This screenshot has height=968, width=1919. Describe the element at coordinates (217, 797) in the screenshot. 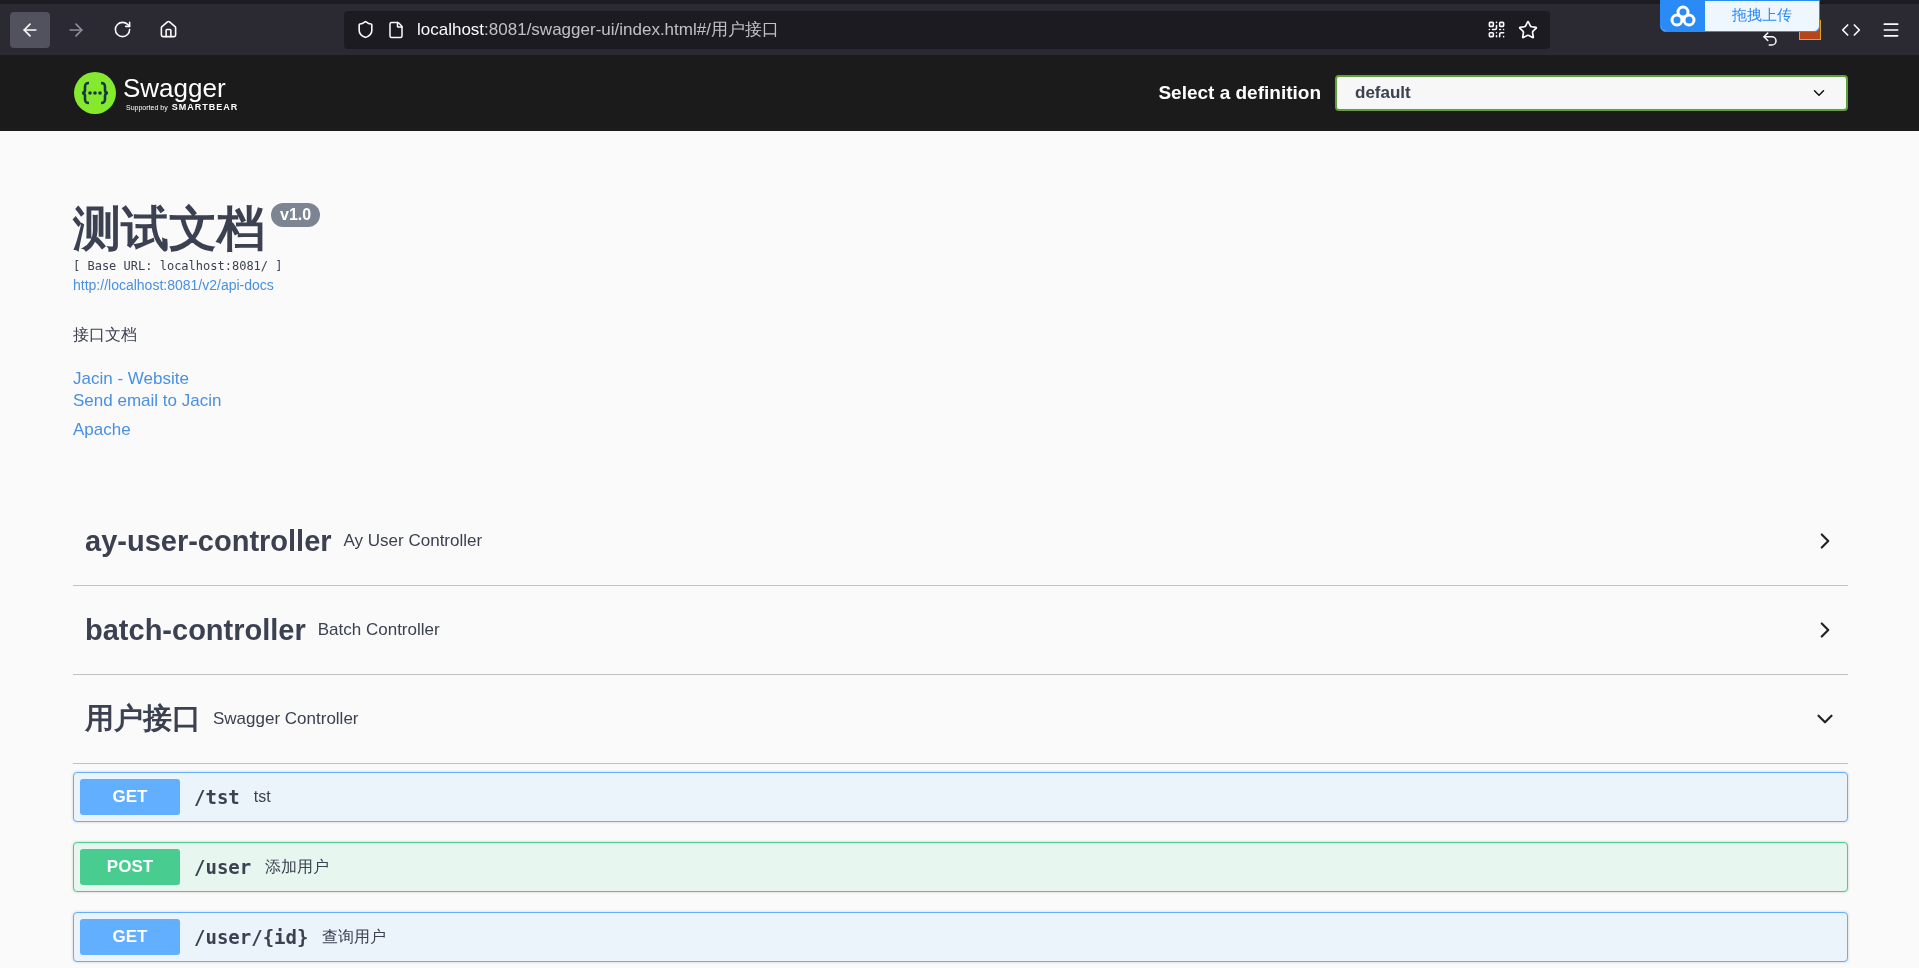

I see `operation-path: /tst` at that location.